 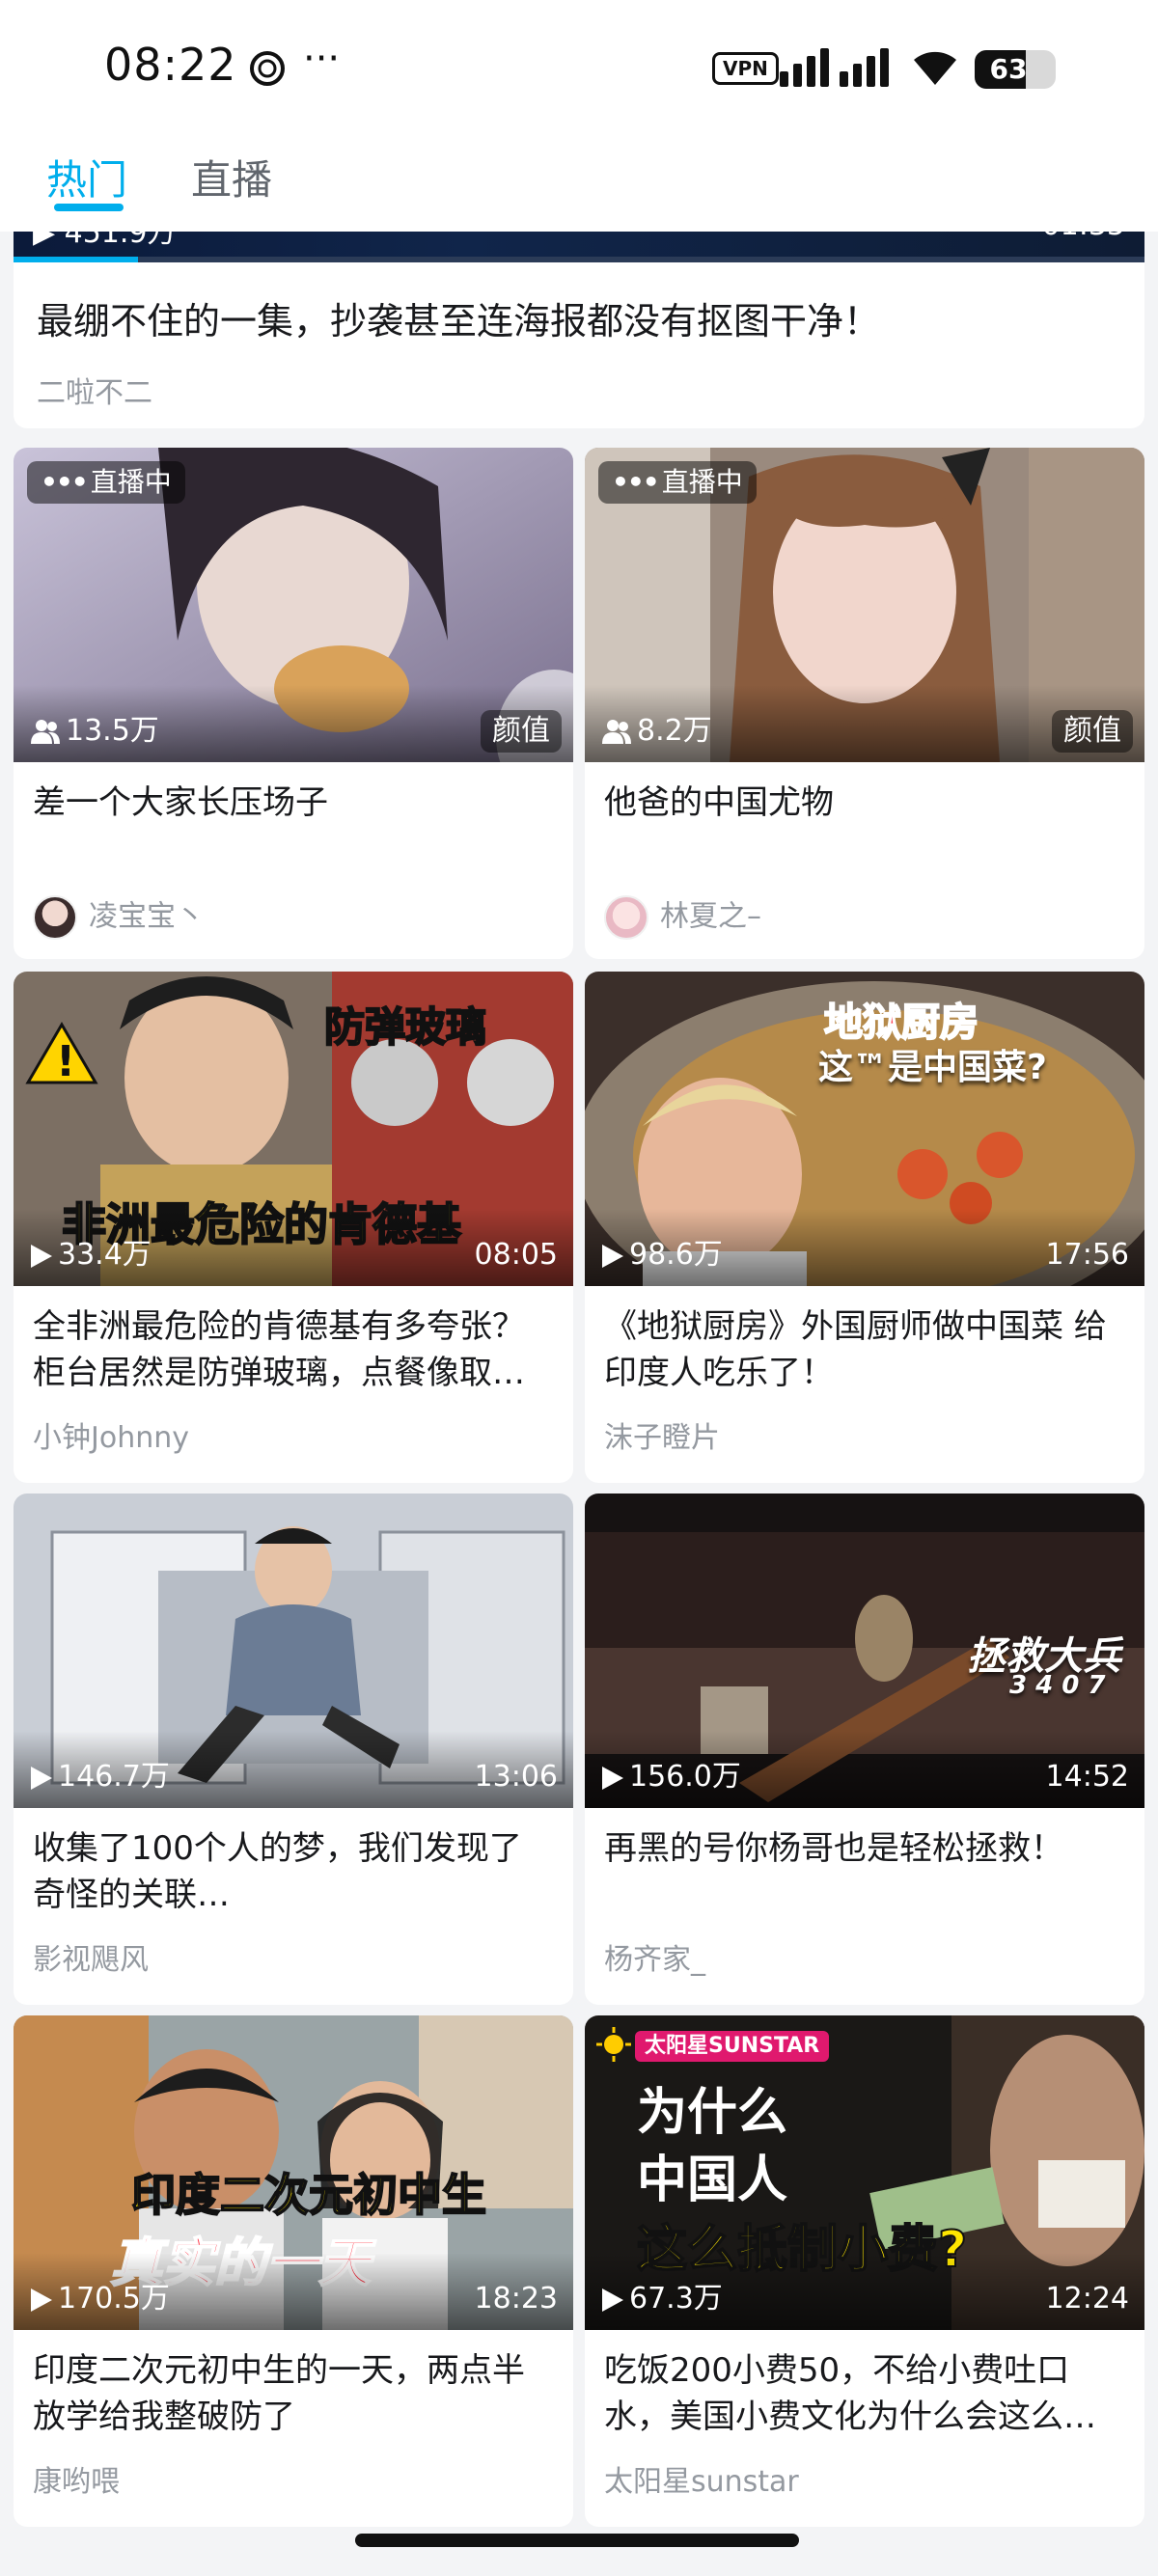 I want to click on play-count: 67.3万, so click(x=662, y=2299).